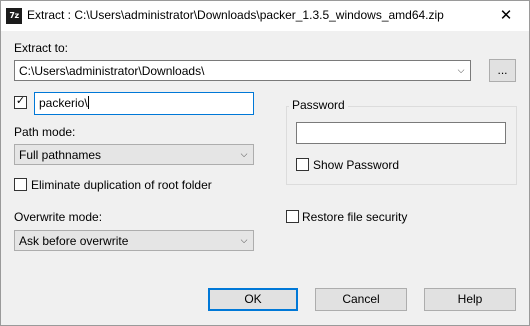  Describe the element at coordinates (58, 217) in the screenshot. I see `overwrite-mode-label: Overwrite mode:` at that location.